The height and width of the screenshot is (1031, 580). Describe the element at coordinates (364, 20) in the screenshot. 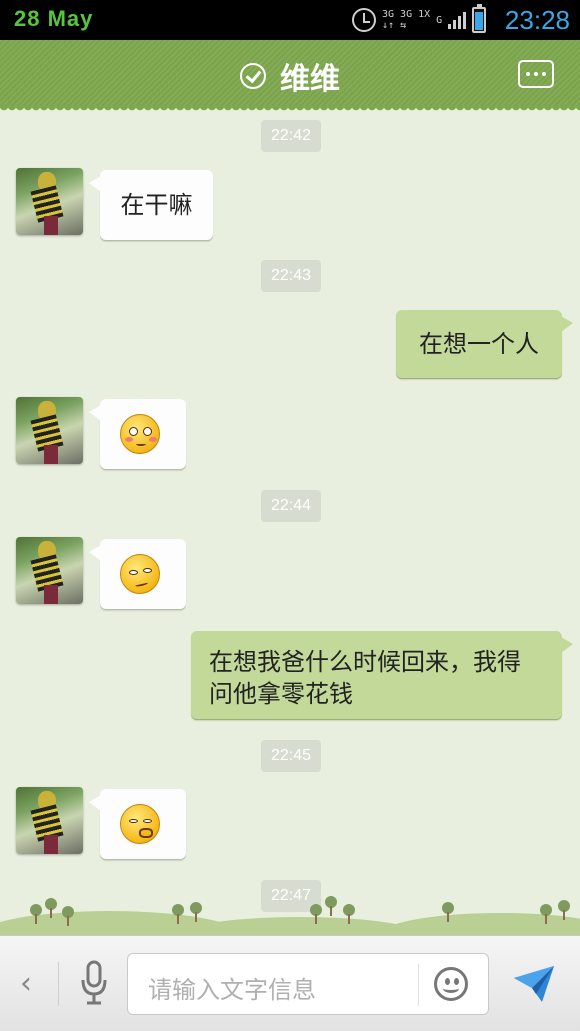

I see `alarm-icon` at that location.